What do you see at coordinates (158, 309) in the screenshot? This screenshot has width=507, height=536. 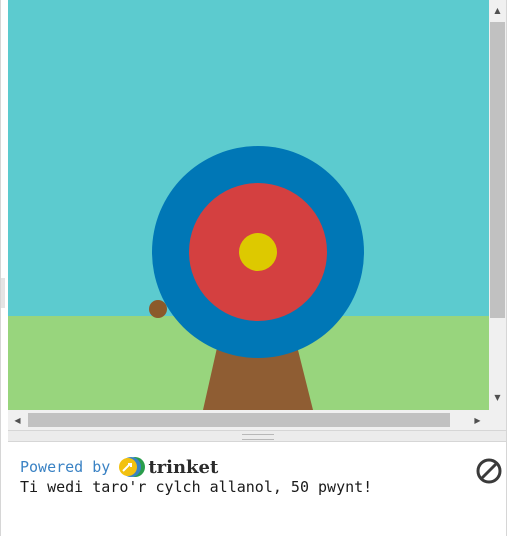 I see `arrow-hit-marker` at bounding box center [158, 309].